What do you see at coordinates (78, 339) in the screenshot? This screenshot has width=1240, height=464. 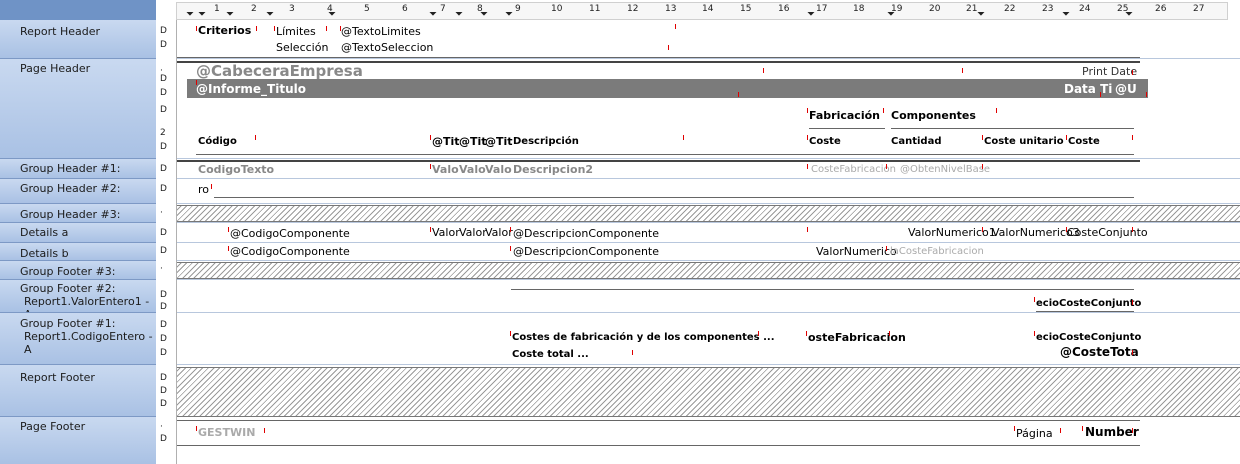 I see `section-group-footer-1: Group Footer #1: Report1.CodigoEntero - A` at bounding box center [78, 339].